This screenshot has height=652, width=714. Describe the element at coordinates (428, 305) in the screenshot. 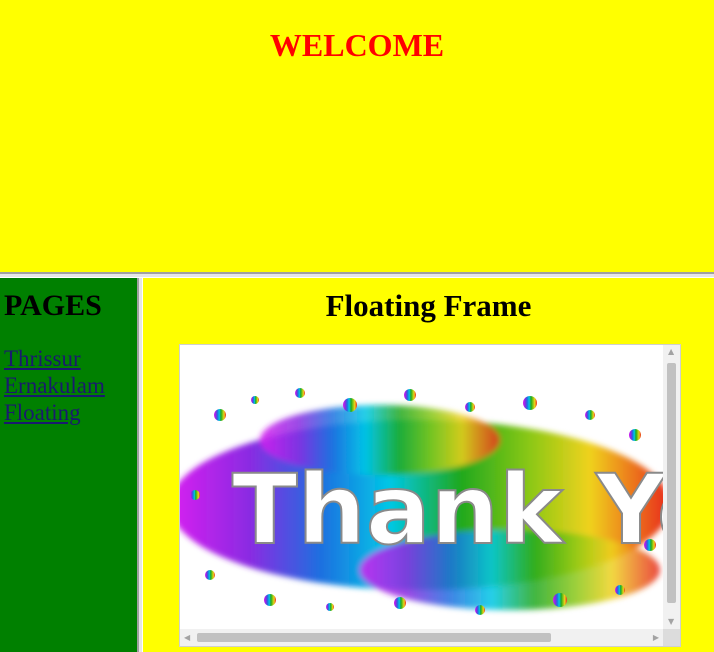

I see `floating-frame-heading: Floating Frame` at that location.